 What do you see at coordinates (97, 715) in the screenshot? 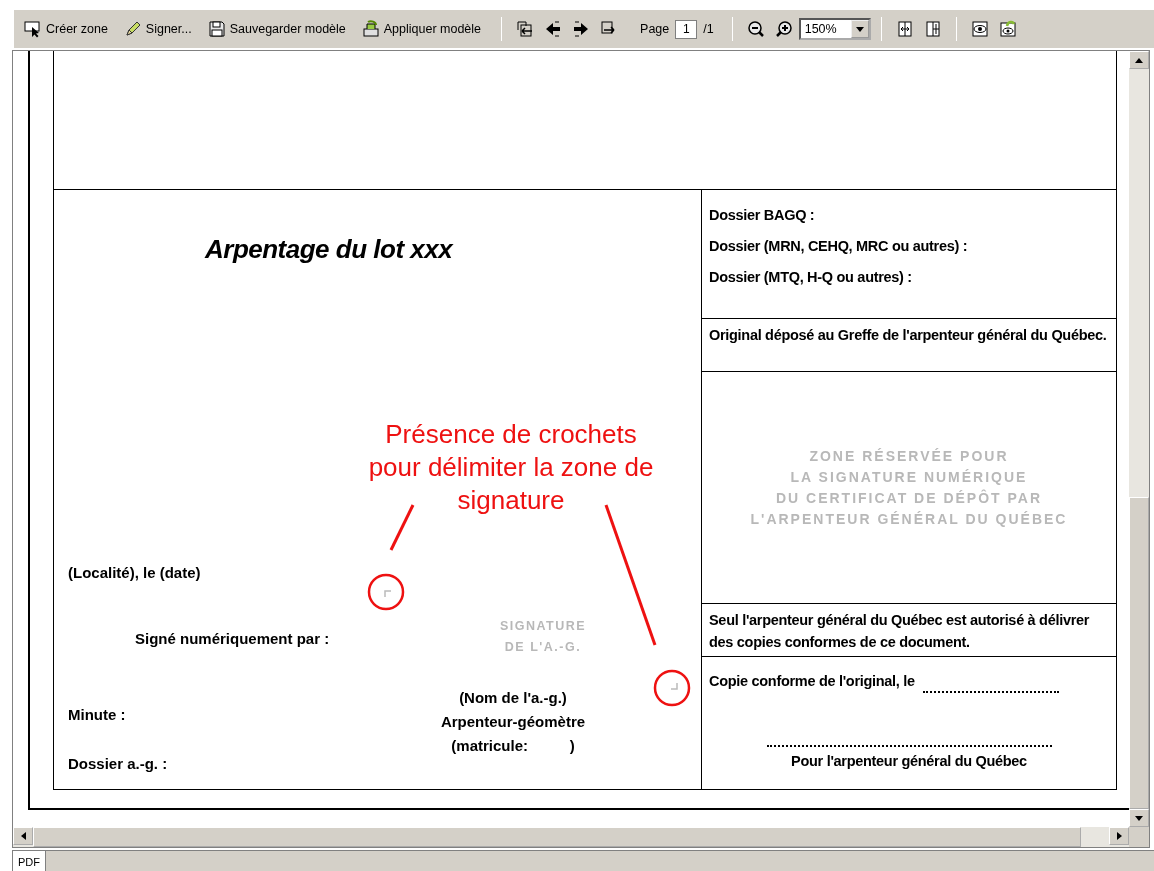
I see `minute-label: Minute :` at bounding box center [97, 715].